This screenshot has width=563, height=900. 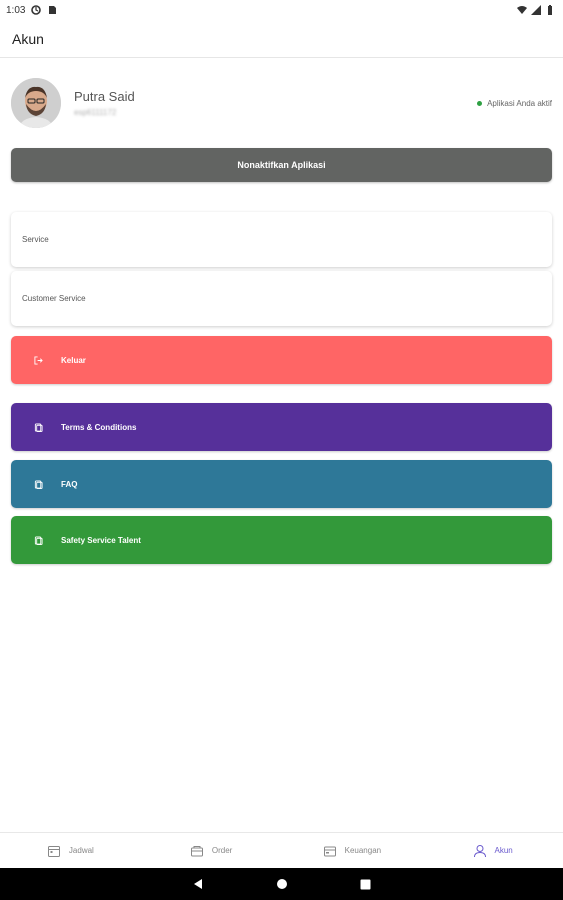 I want to click on nav-item-order: Order, so click(x=211, y=850).